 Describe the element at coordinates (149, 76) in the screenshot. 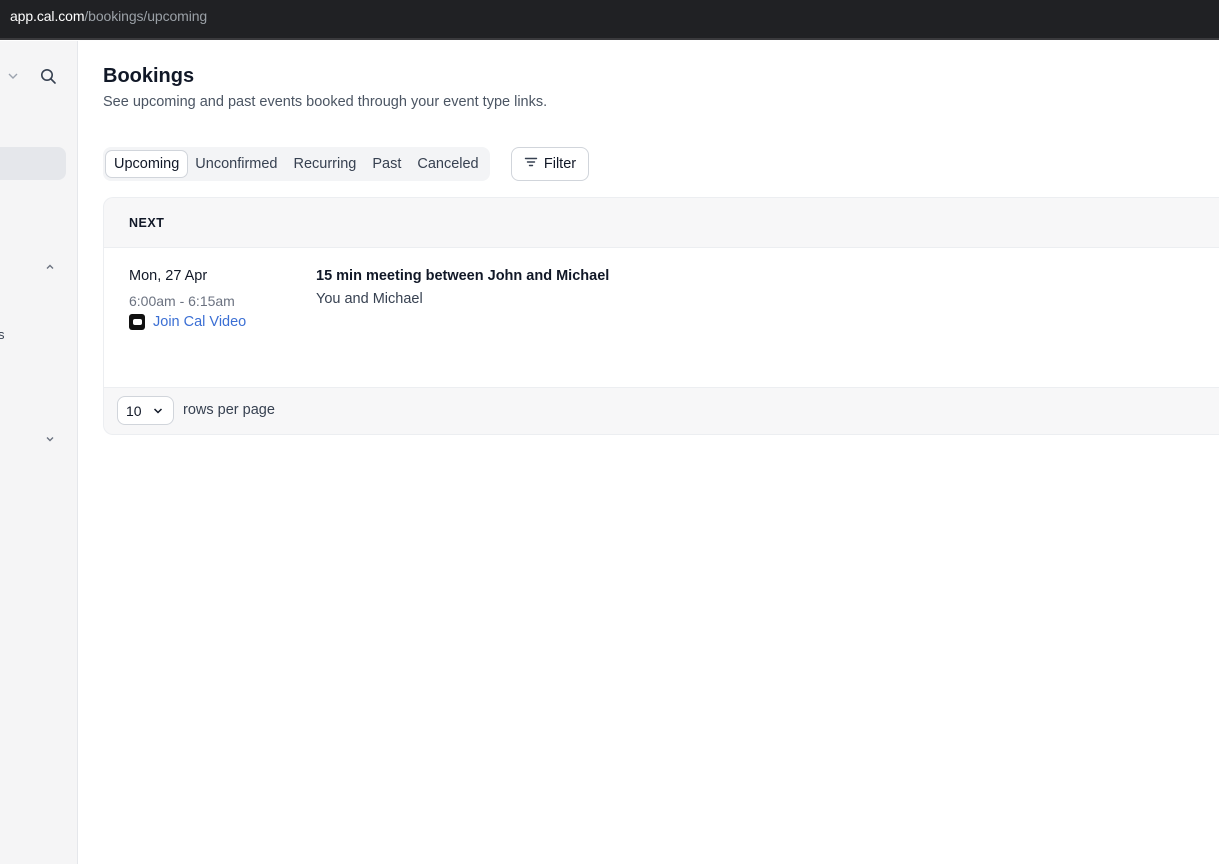

I see `page-title: Bookings` at that location.